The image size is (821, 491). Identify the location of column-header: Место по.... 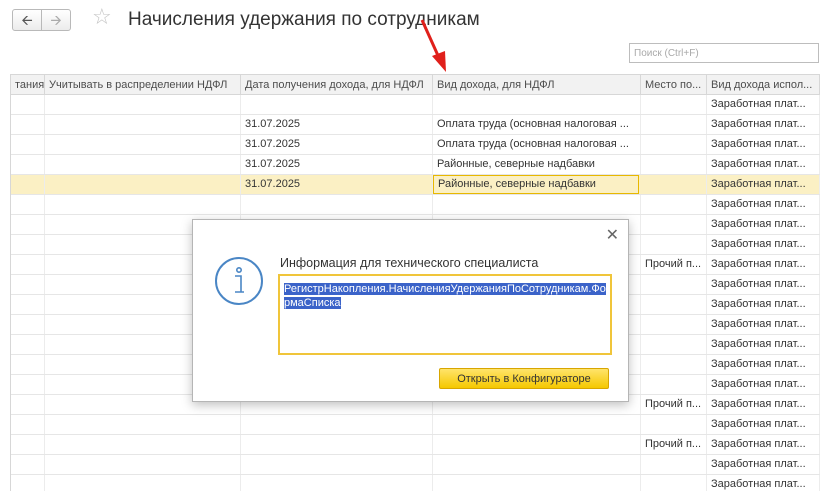
(674, 85).